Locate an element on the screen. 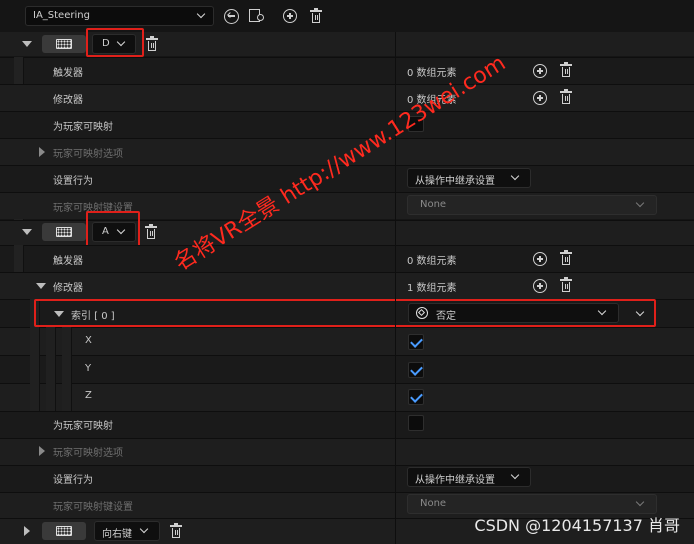  asset-name: IA_Steering is located at coordinates (61, 15).